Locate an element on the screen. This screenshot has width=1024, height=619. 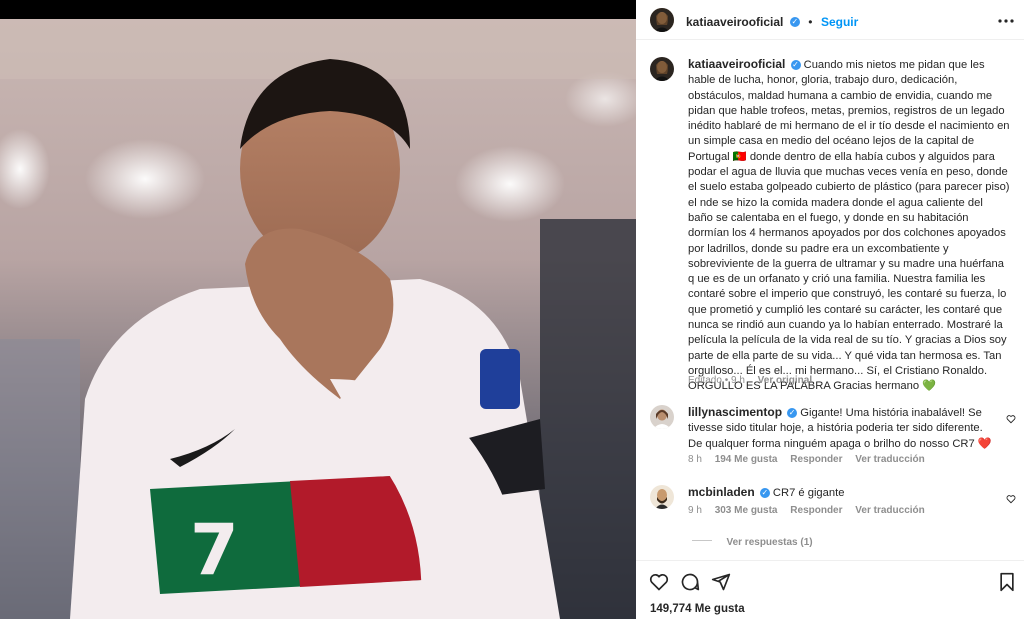
view-original-link: Ver original is located at coordinates (785, 380).